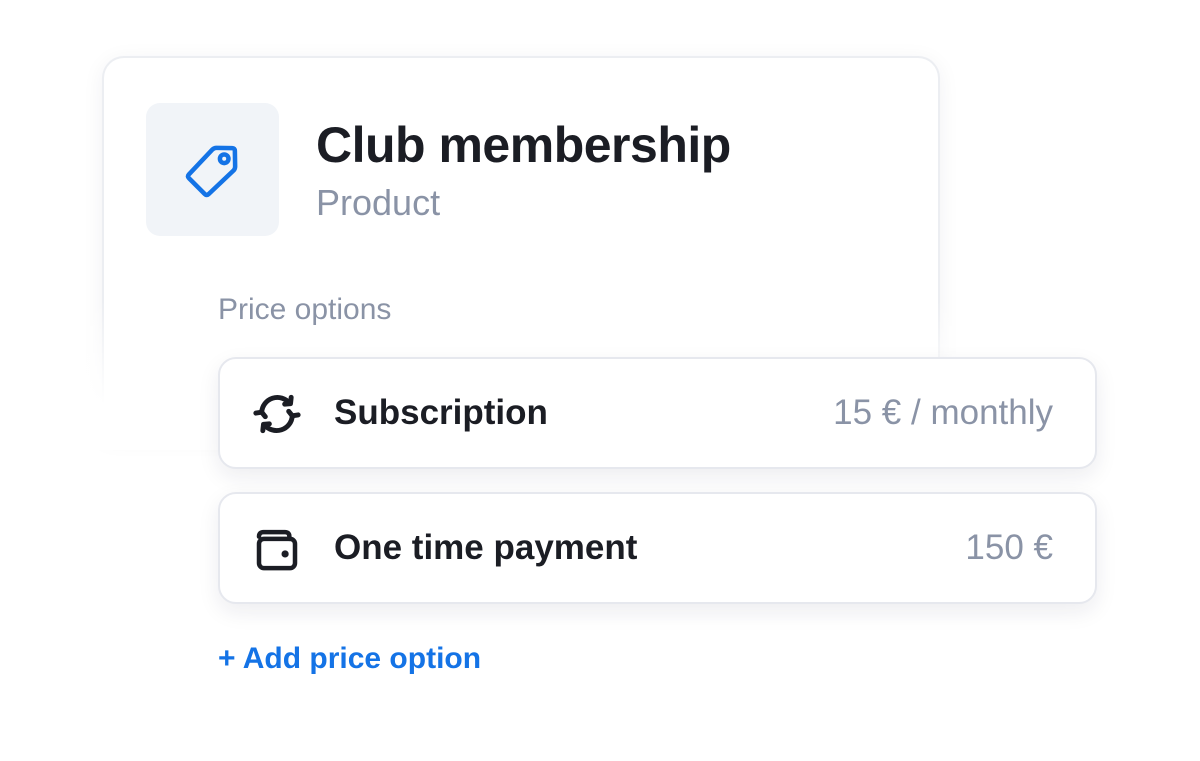 The image size is (1200, 761). What do you see at coordinates (349, 659) in the screenshot?
I see `add-price-option-link: + Add price option` at bounding box center [349, 659].